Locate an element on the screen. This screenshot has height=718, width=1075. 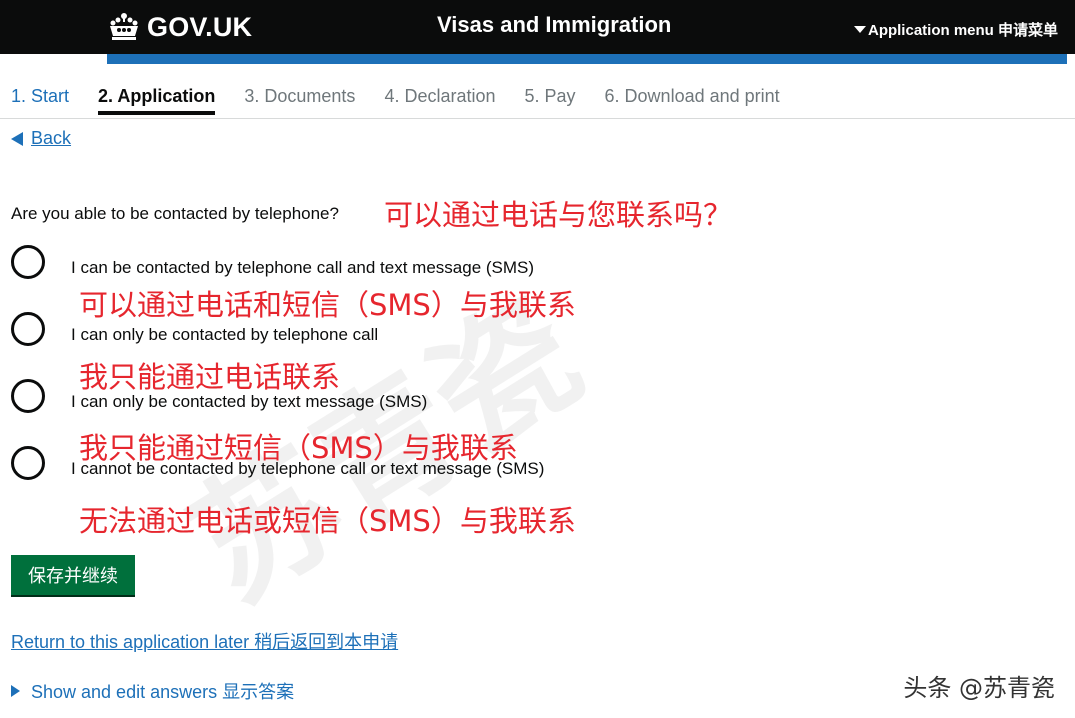
header-blue-bar is located at coordinates (587, 59).